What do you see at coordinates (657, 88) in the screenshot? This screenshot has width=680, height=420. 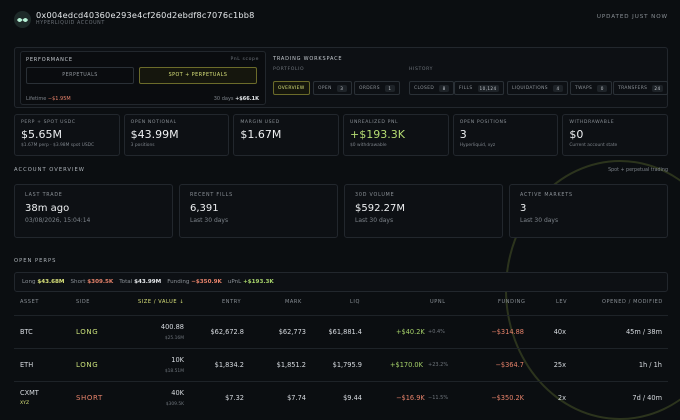 I see `tab-count: 24` at bounding box center [657, 88].